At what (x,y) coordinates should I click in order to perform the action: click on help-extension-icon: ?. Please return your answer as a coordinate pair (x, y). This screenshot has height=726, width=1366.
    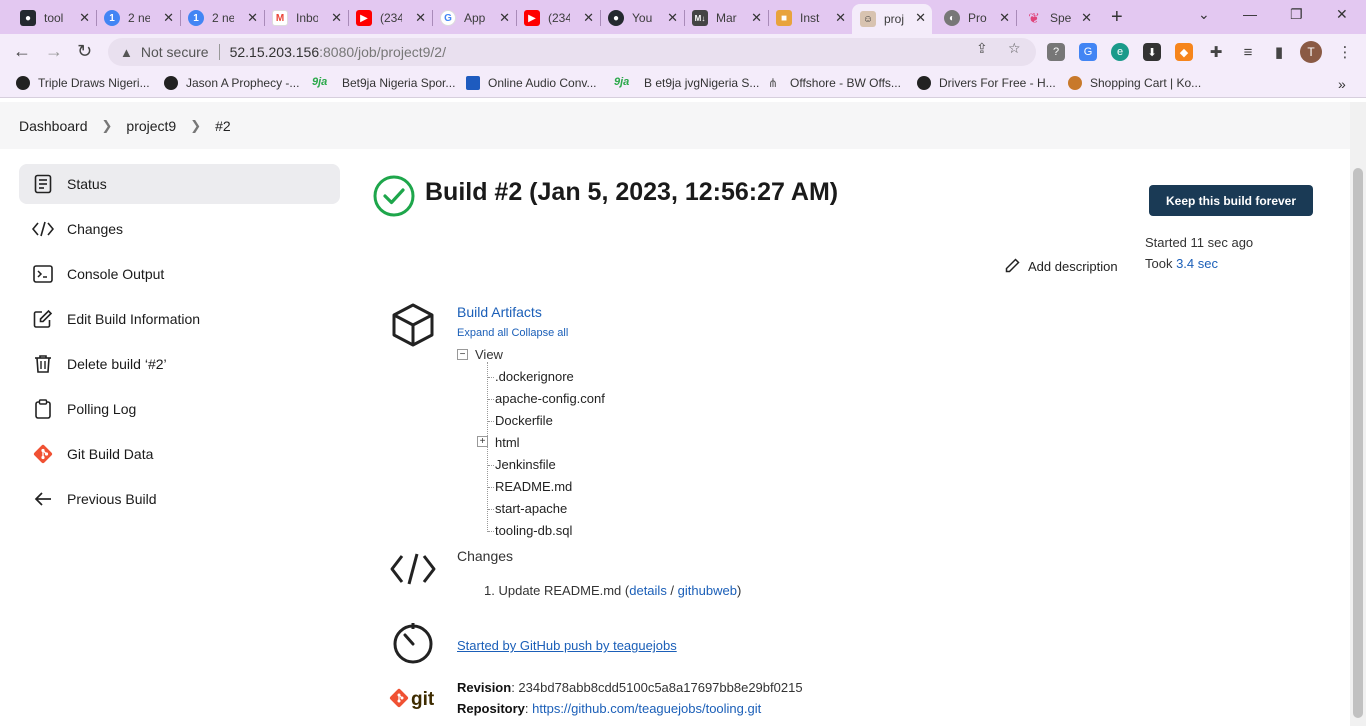
    Looking at the image, I should click on (1056, 52).